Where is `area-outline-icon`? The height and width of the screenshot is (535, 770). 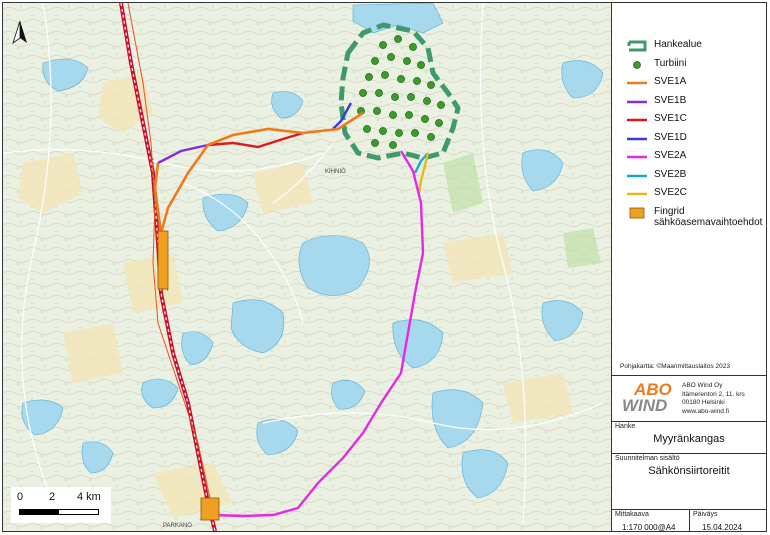
area-outline-icon is located at coordinates (637, 46).